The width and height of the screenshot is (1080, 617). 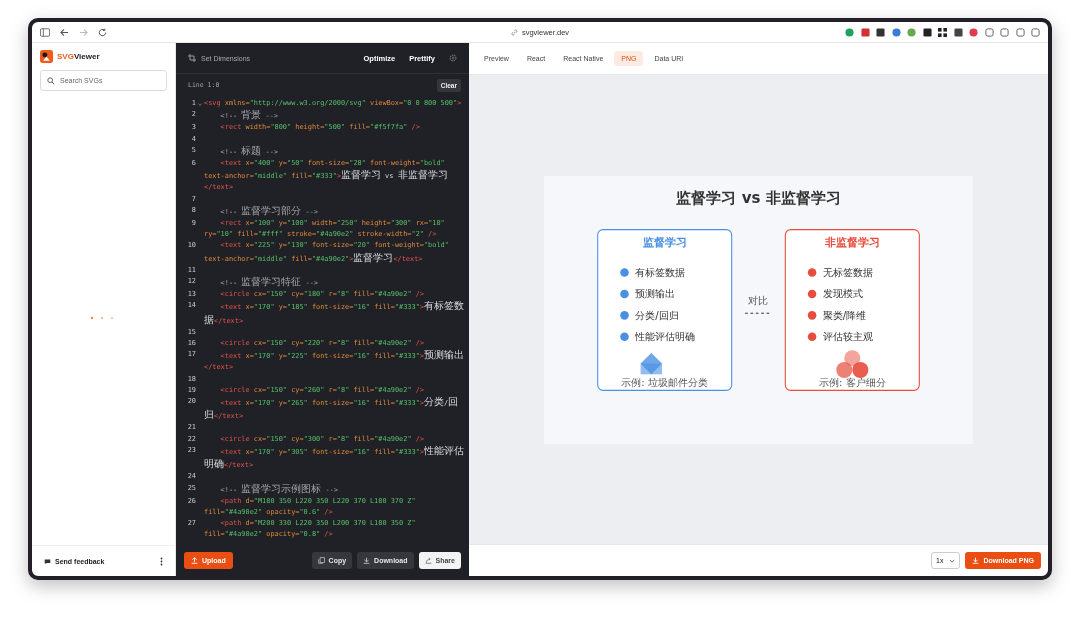 I want to click on feature-text: 有标签数据, so click(x=660, y=272).